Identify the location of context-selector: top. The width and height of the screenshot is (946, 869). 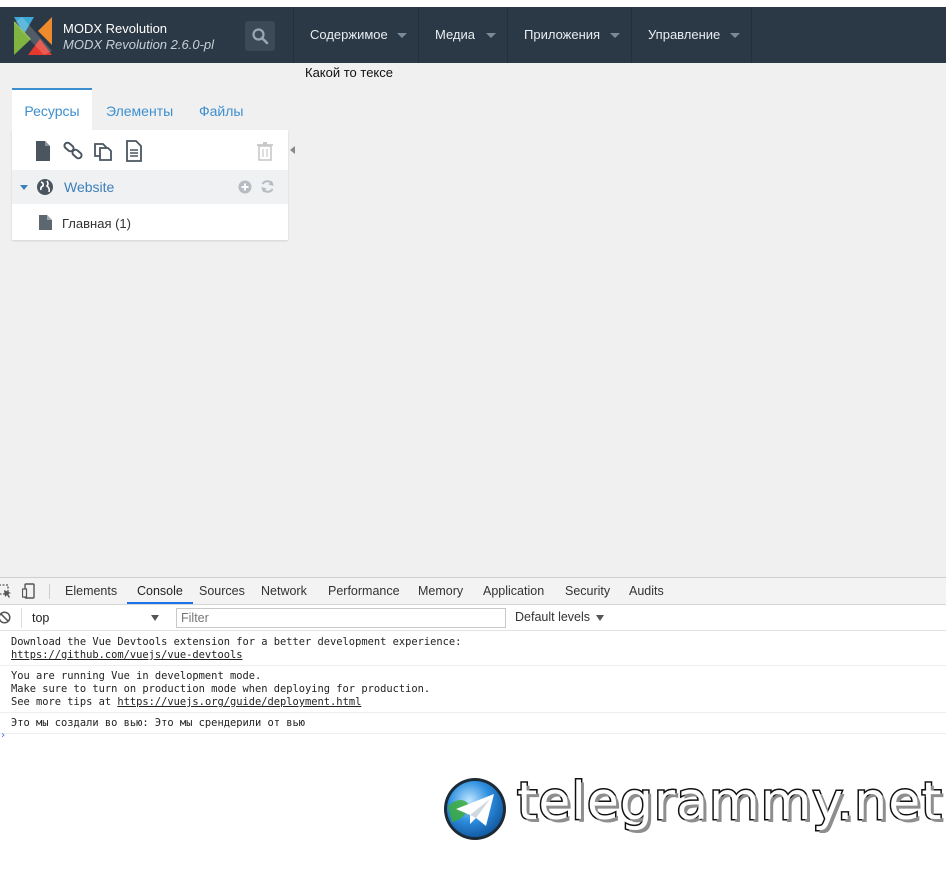
(94, 618).